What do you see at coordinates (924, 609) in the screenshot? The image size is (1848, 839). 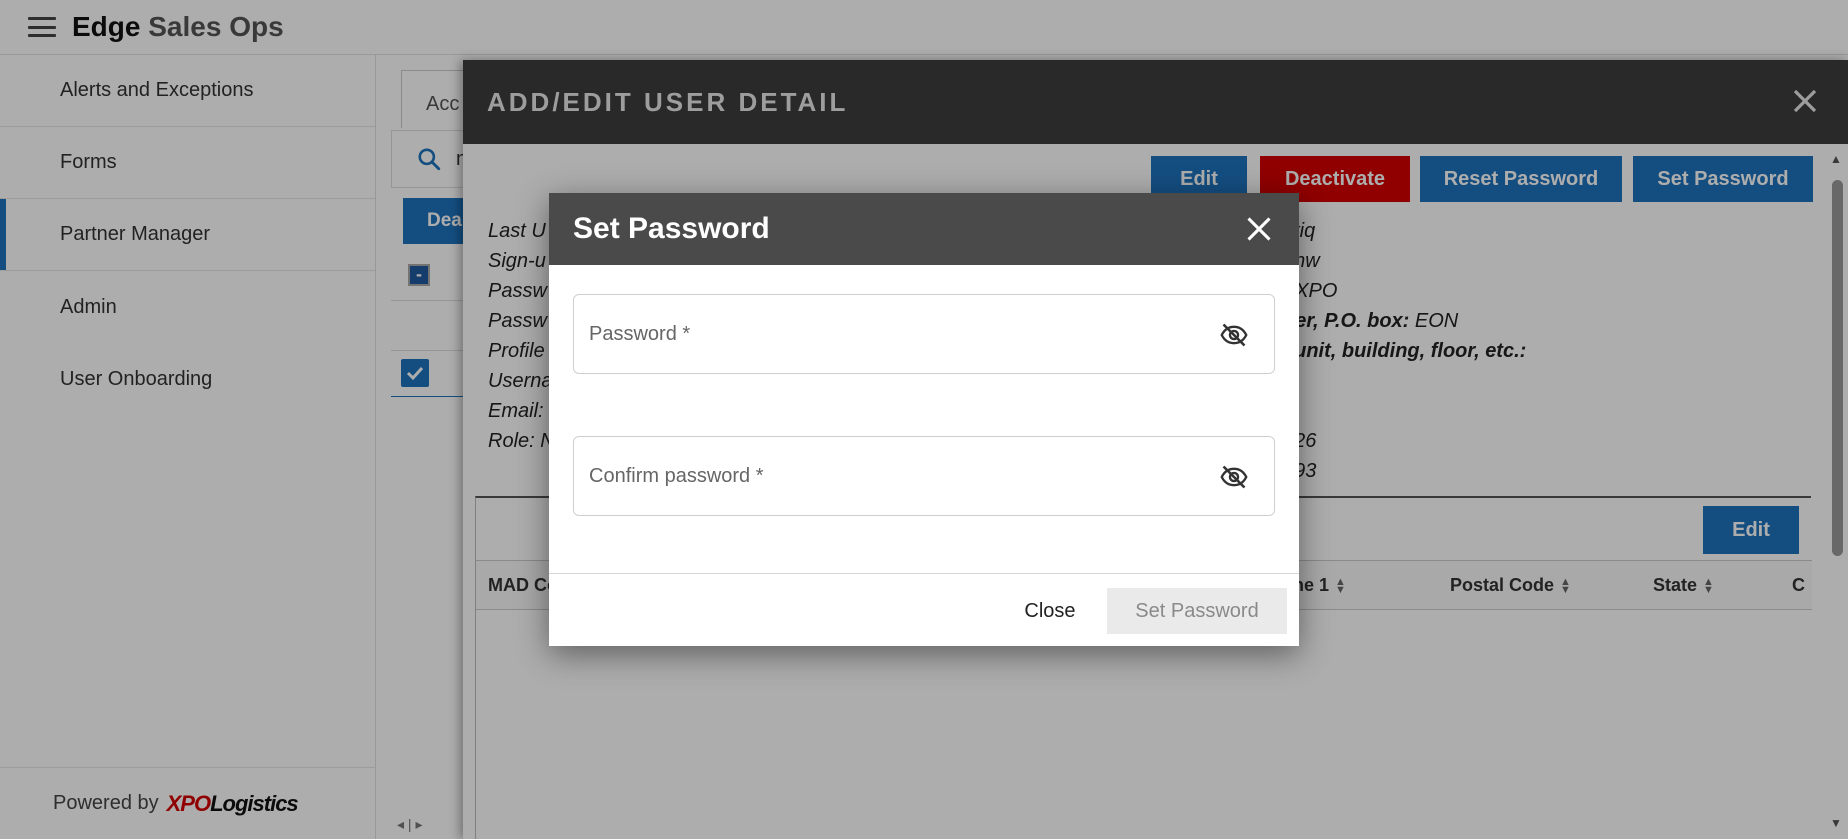 I see `dialog-footer: Close Set Password` at bounding box center [924, 609].